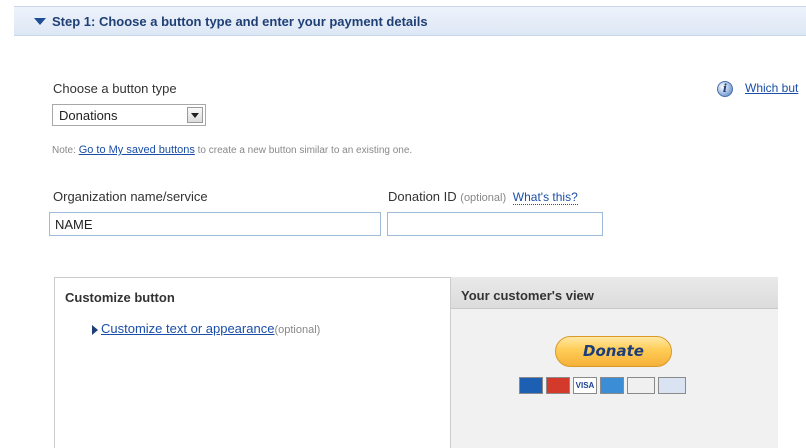  Describe the element at coordinates (95, 330) in the screenshot. I see `expand-arrow-icon` at that location.